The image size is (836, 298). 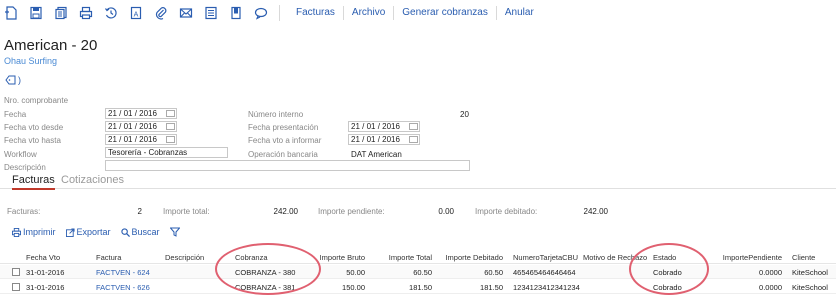 What do you see at coordinates (125, 232) in the screenshot?
I see `search-icon` at bounding box center [125, 232].